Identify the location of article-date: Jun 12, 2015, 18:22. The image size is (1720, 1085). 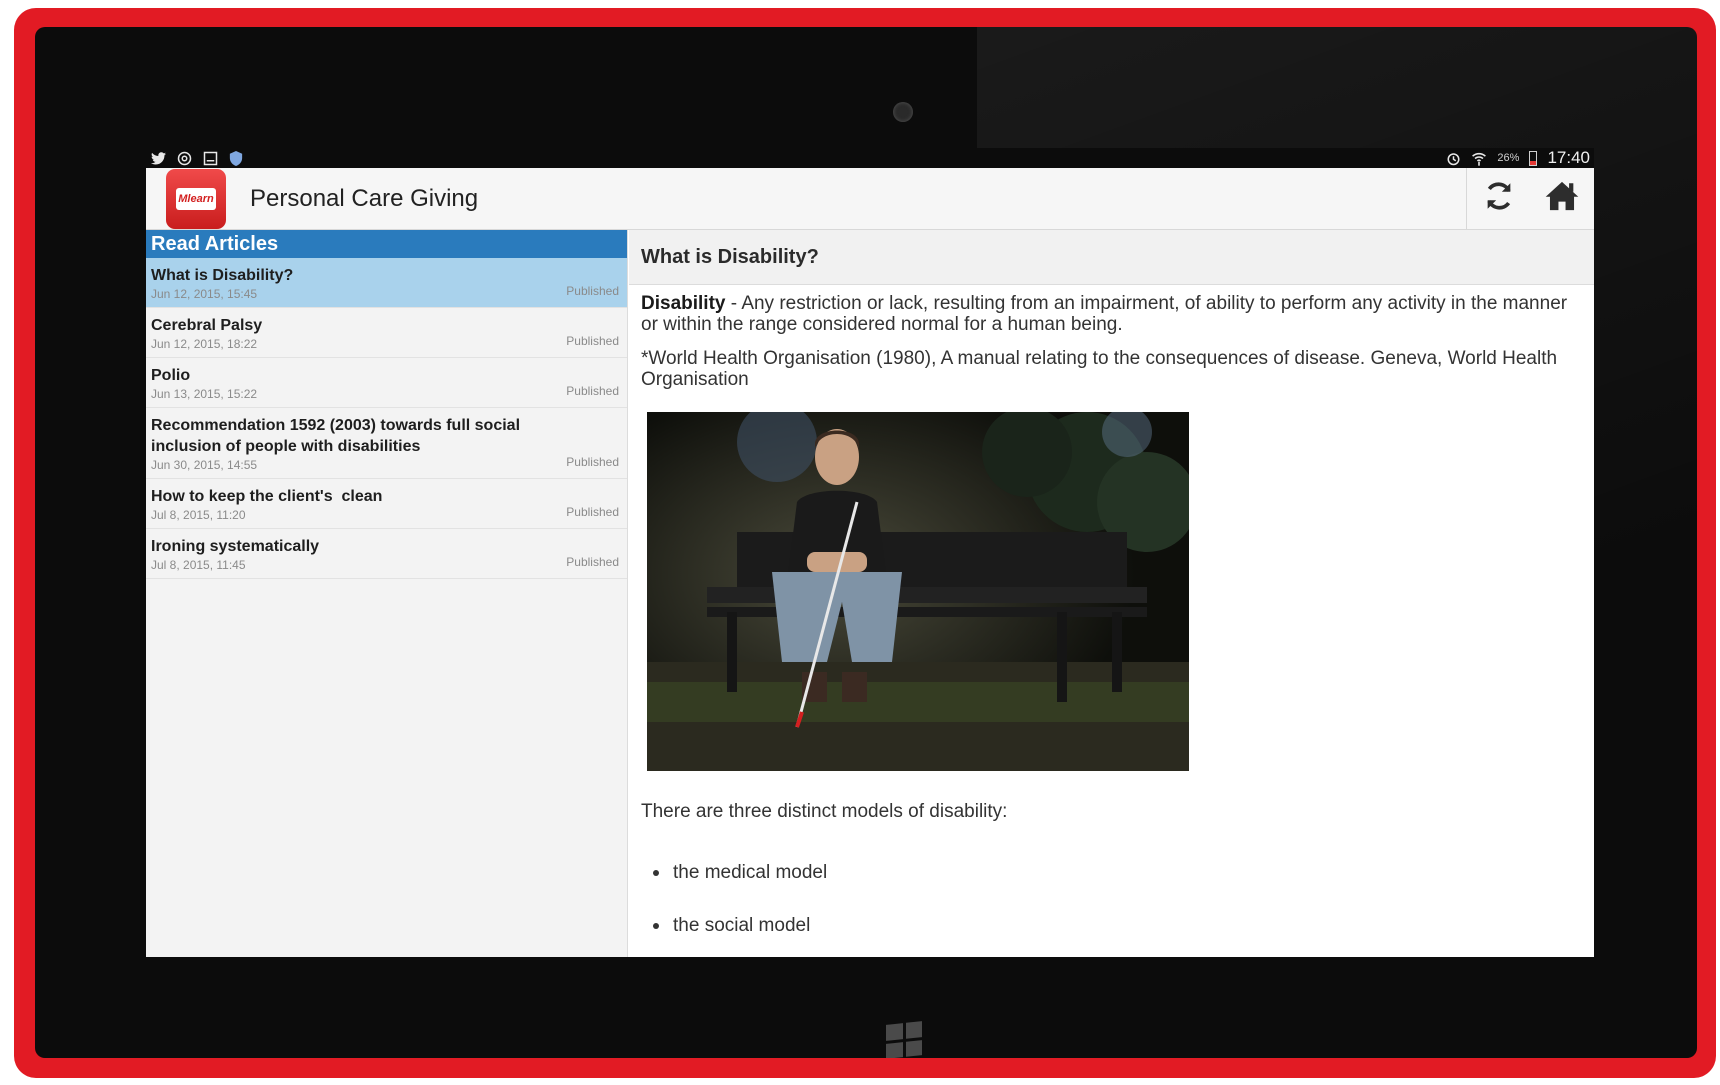
(204, 344).